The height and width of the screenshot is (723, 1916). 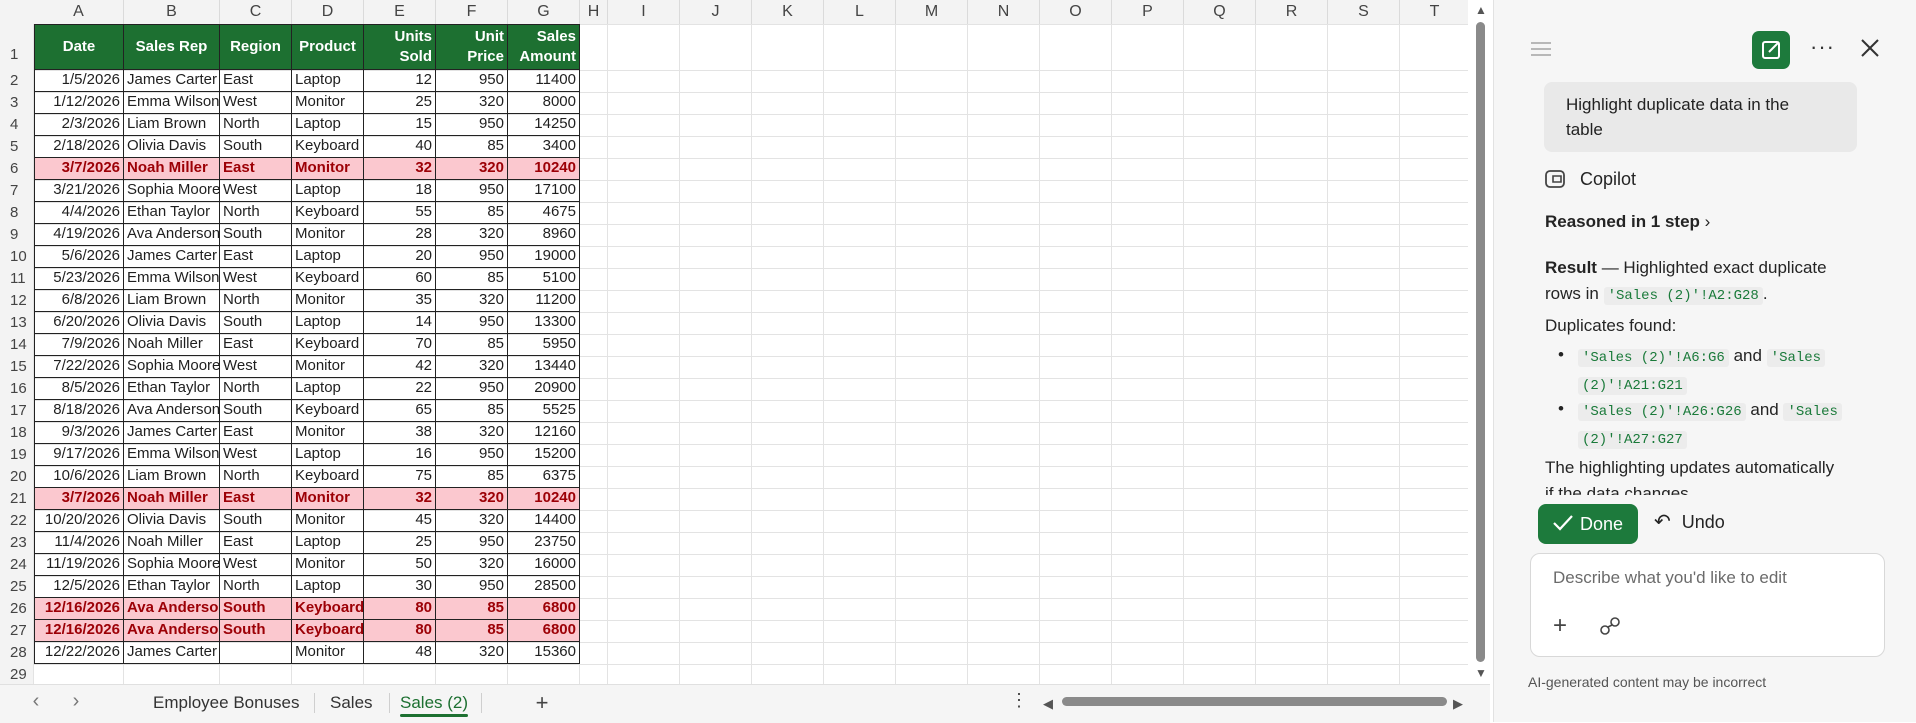 I want to click on row-header: 18, so click(x=17, y=433).